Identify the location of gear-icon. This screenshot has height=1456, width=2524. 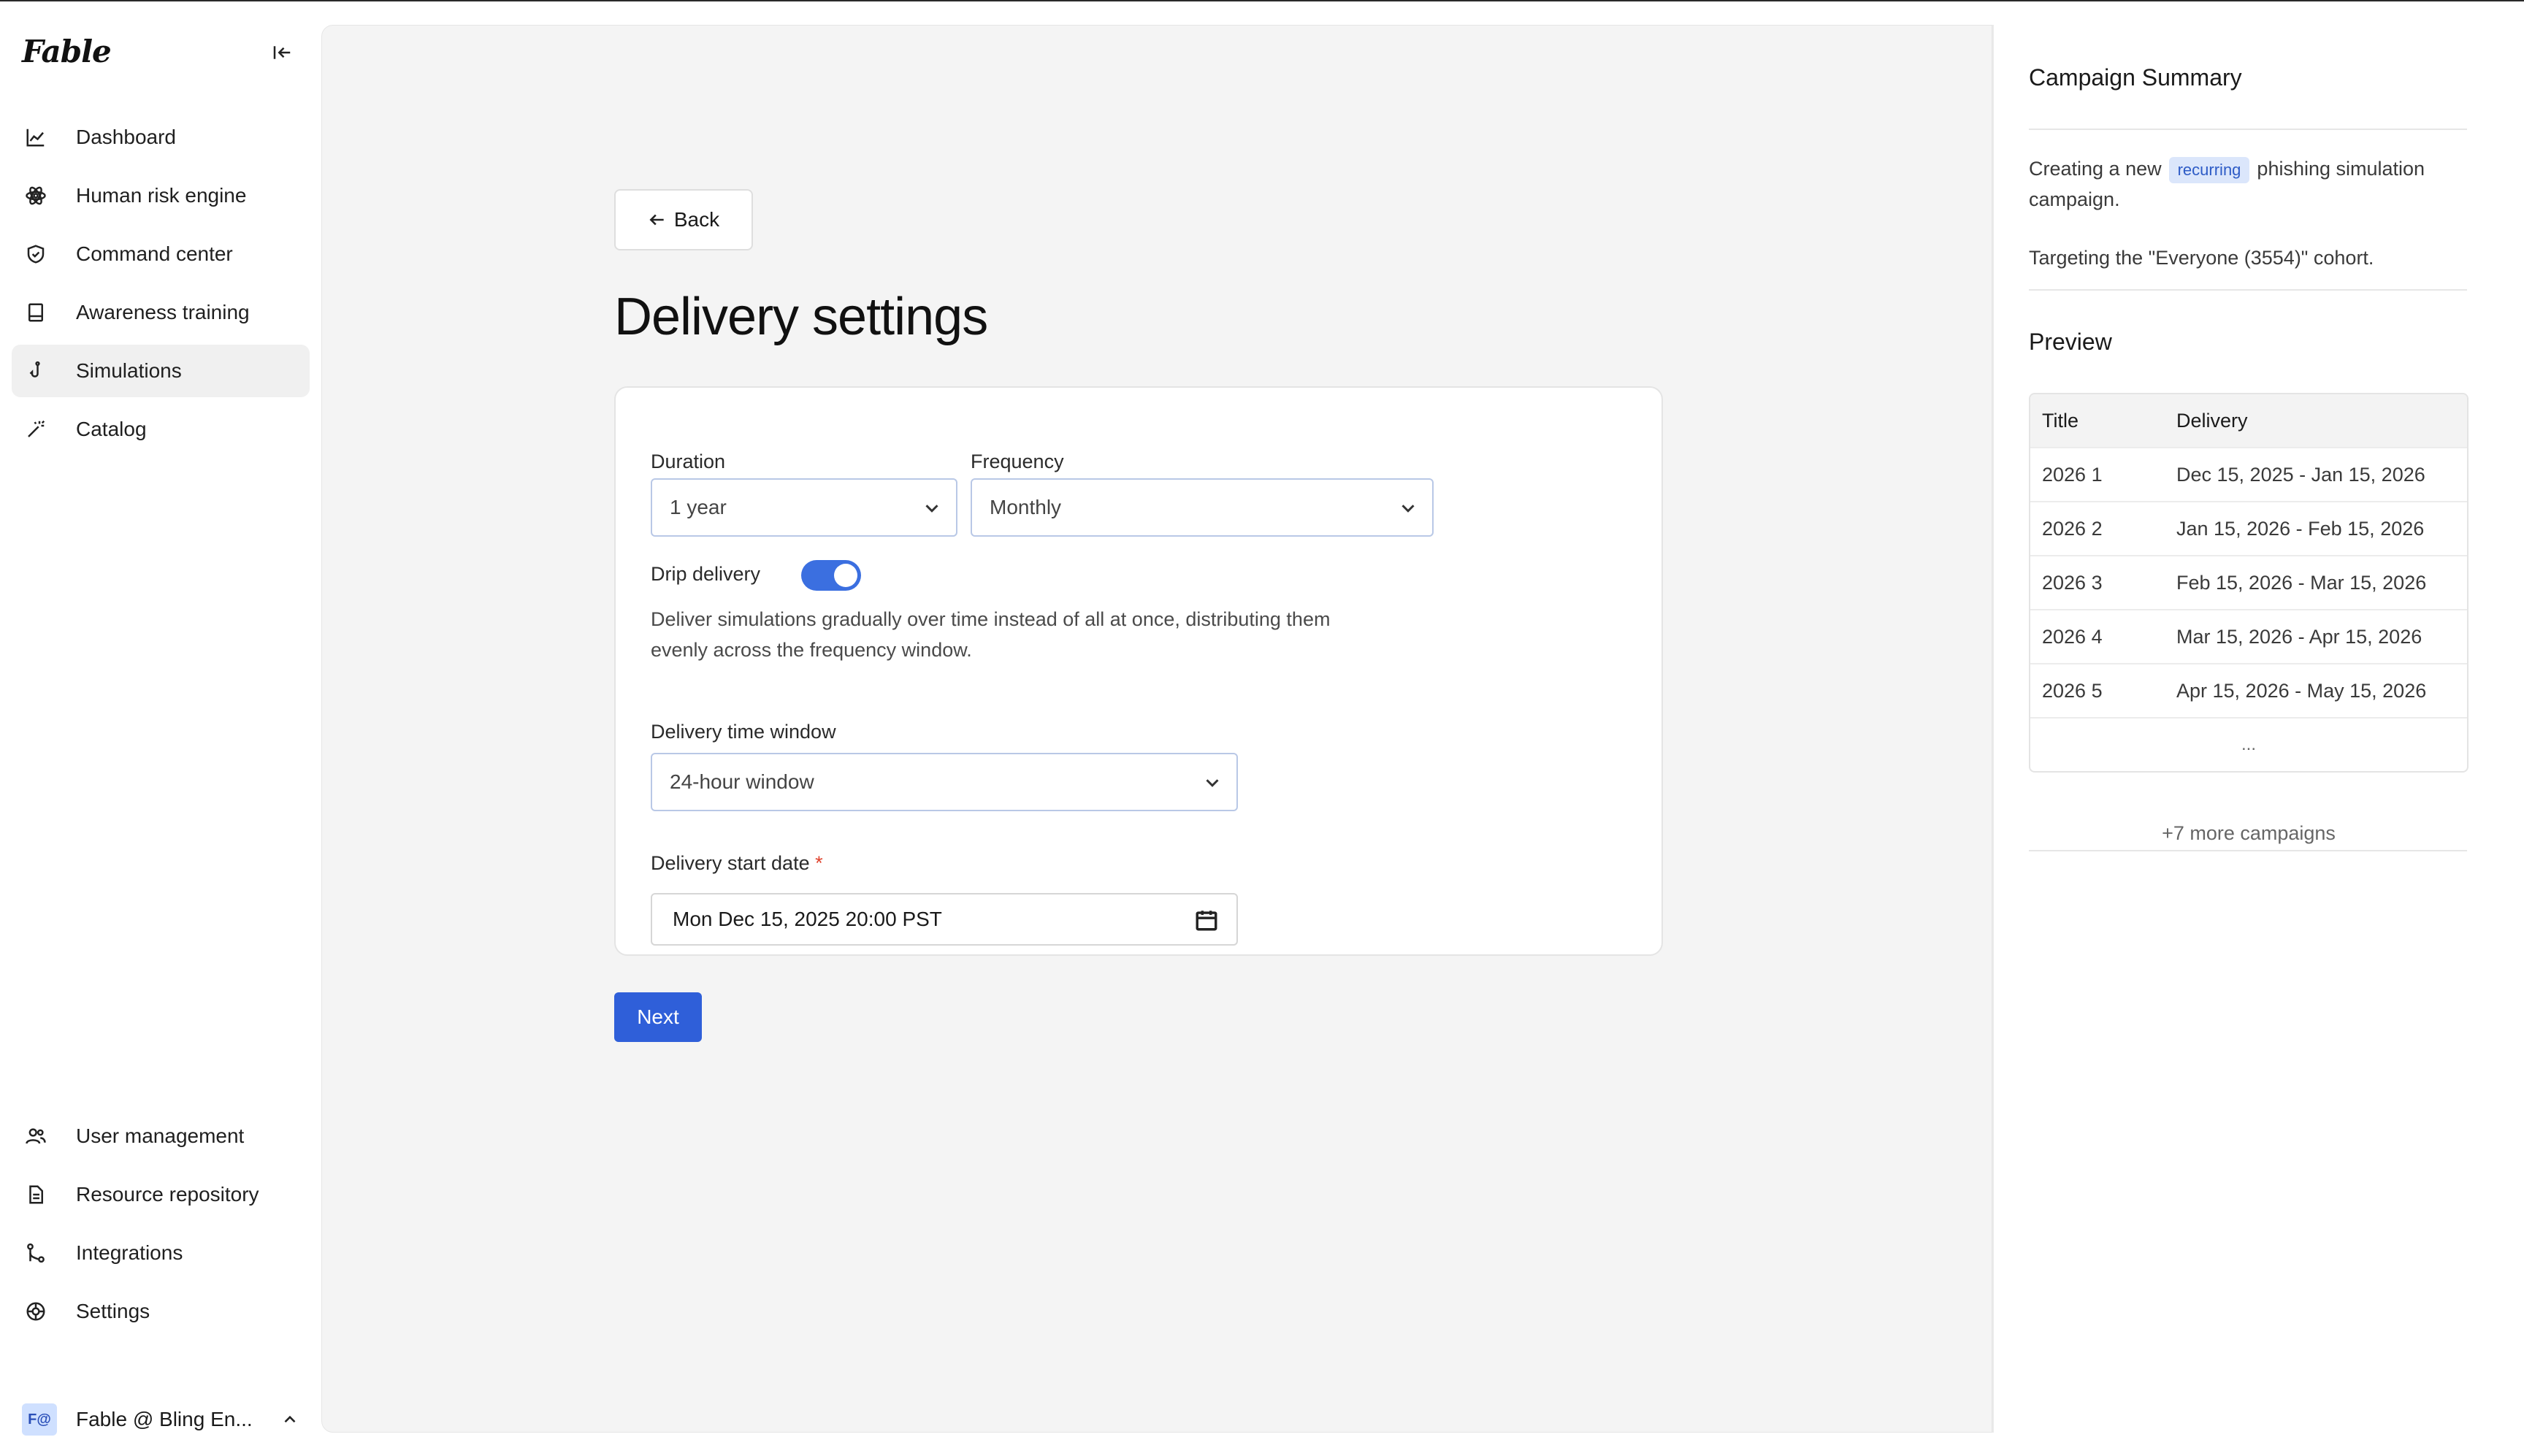
(35, 1311).